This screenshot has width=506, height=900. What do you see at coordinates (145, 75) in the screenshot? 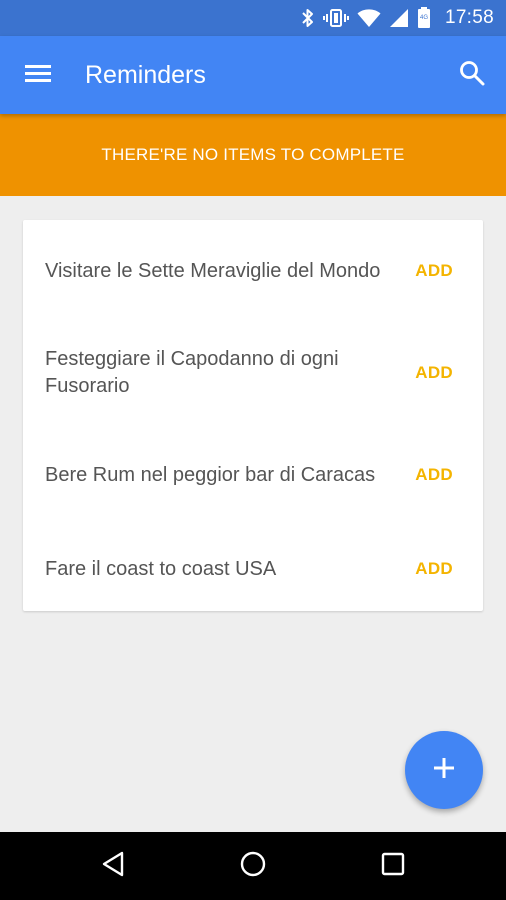
I see `page-title: Reminders` at bounding box center [145, 75].